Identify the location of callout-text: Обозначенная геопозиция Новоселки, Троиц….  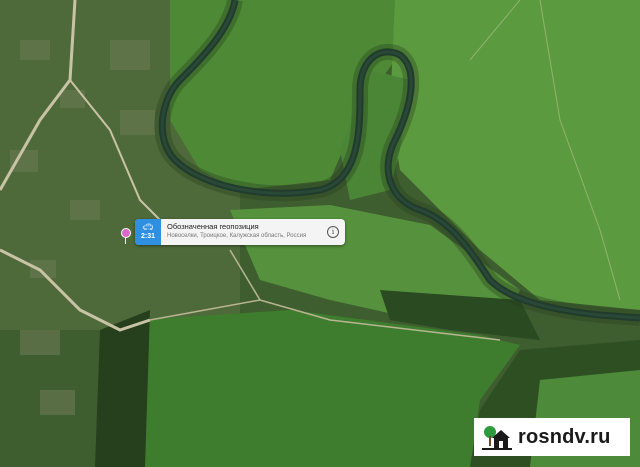
(244, 232).